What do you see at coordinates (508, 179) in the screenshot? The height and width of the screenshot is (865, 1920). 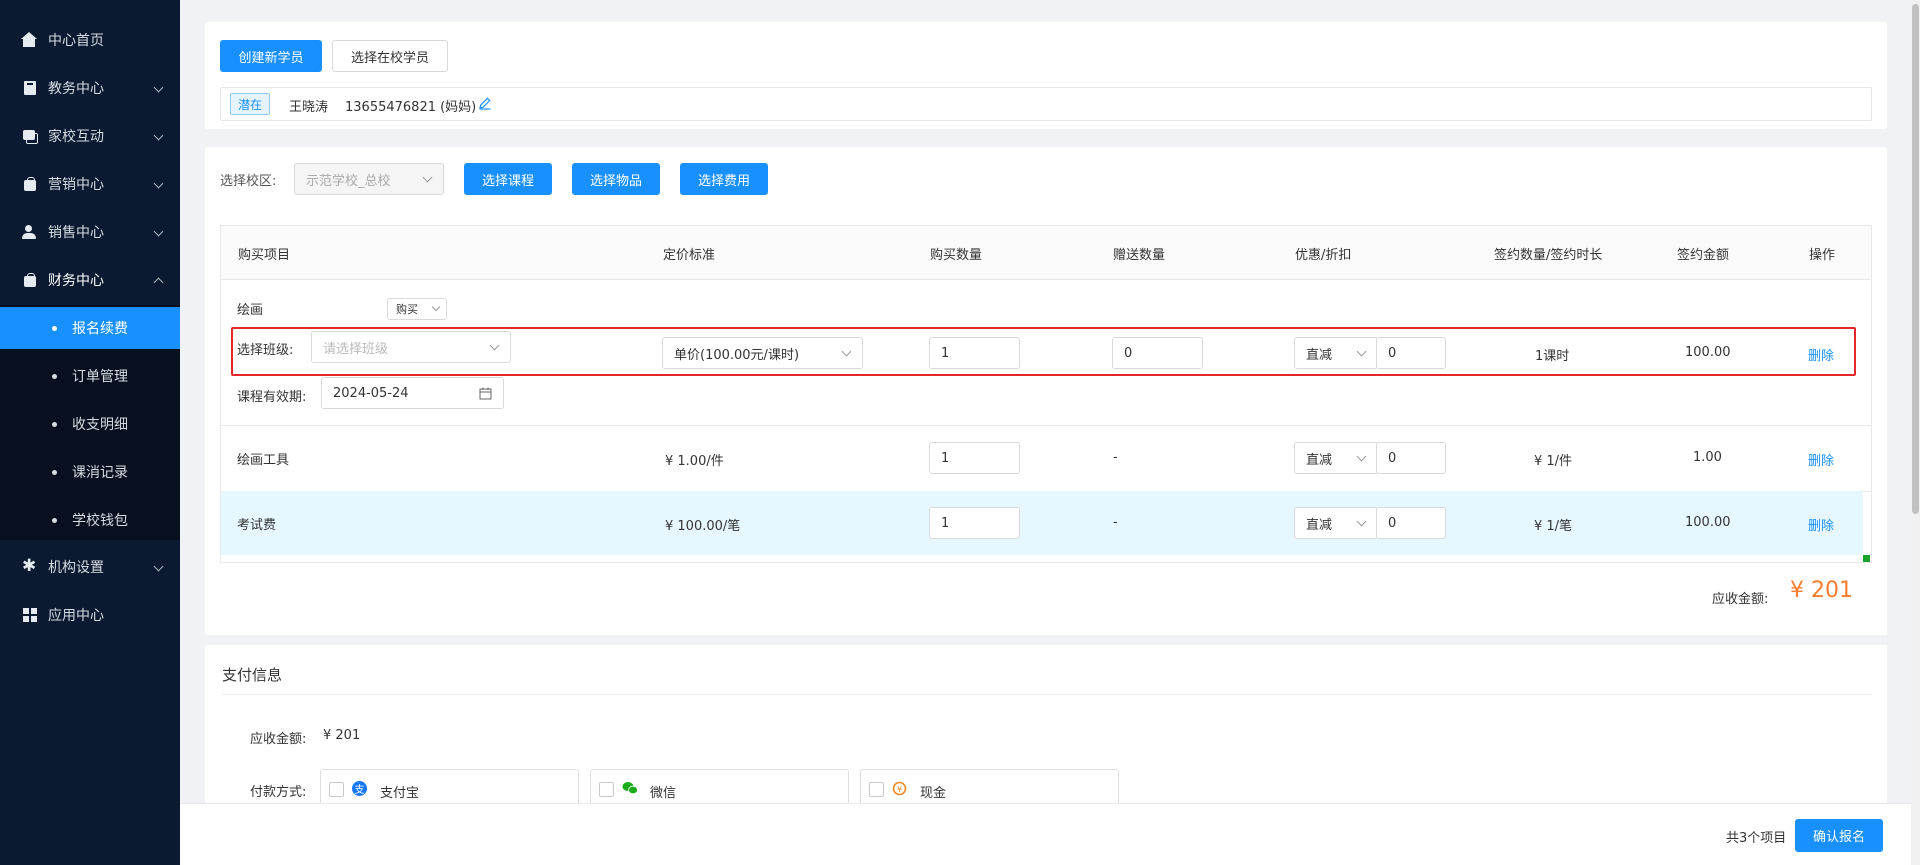 I see `select-course-button: 选择课程` at bounding box center [508, 179].